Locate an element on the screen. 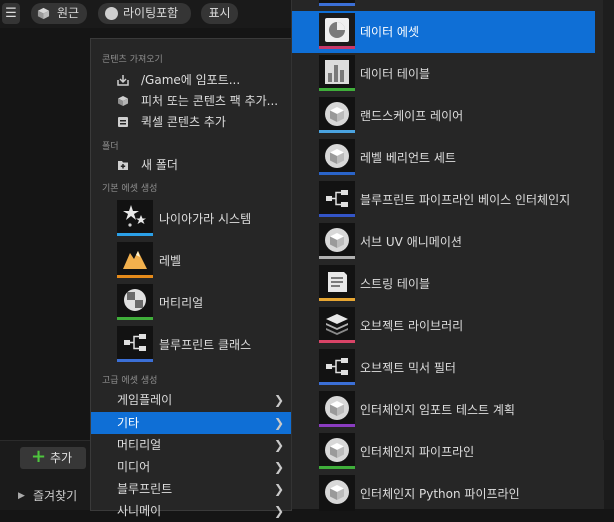 This screenshot has height=522, width=614. menu-item-quixel: 퀵셀 콘텐츠 추가 is located at coordinates (191, 122).